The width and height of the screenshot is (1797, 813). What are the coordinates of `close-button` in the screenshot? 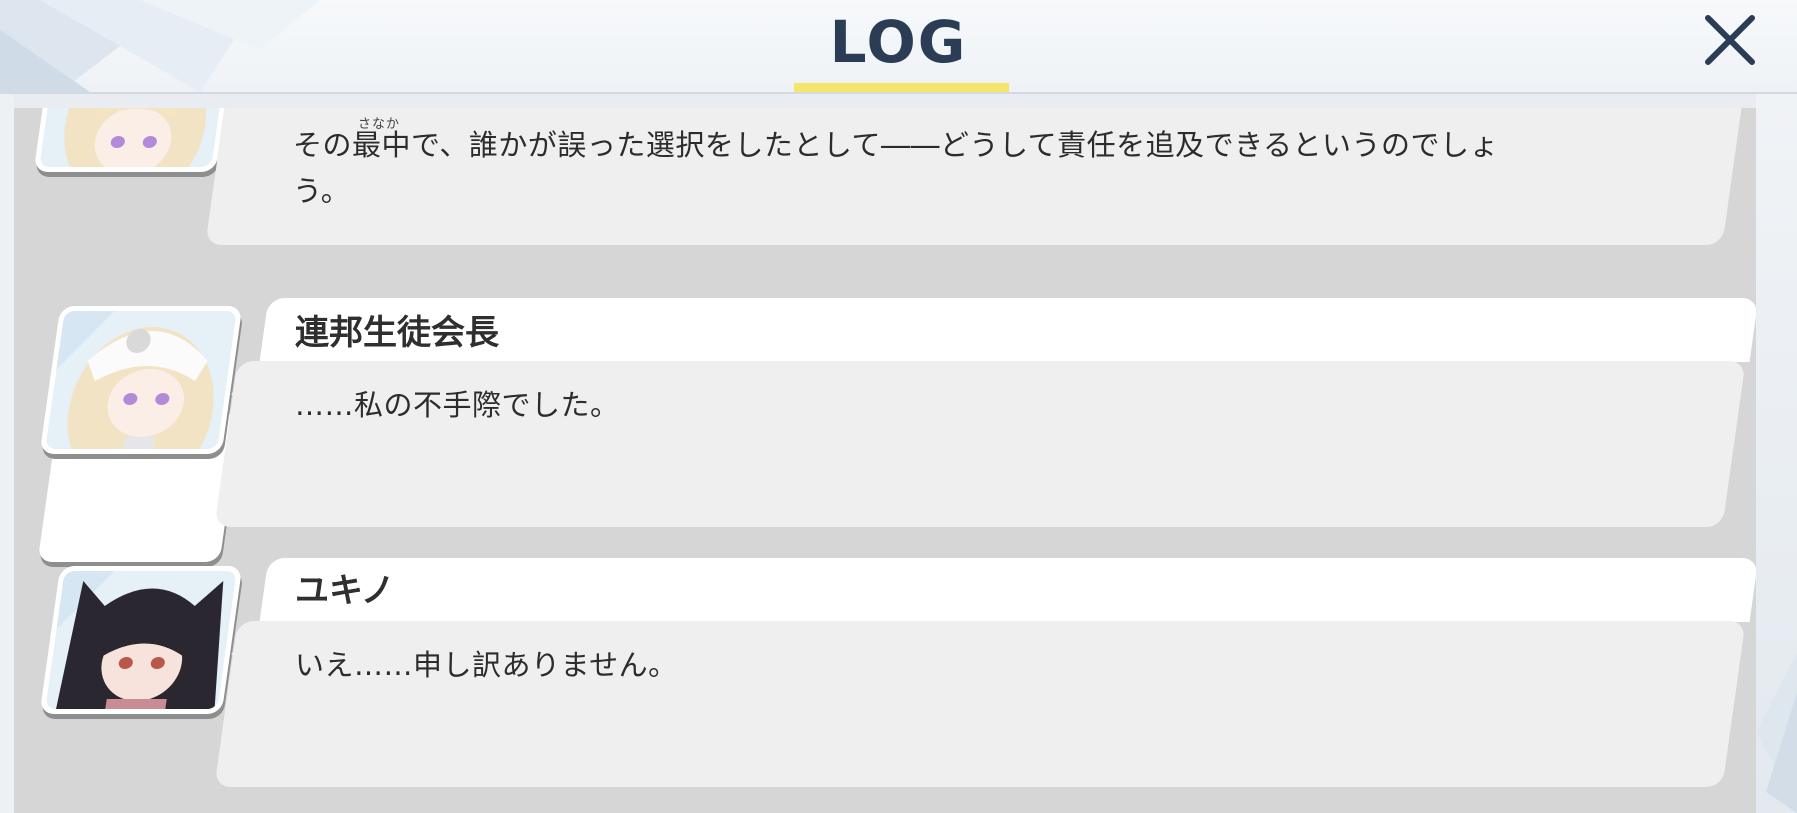 It's located at (1730, 40).